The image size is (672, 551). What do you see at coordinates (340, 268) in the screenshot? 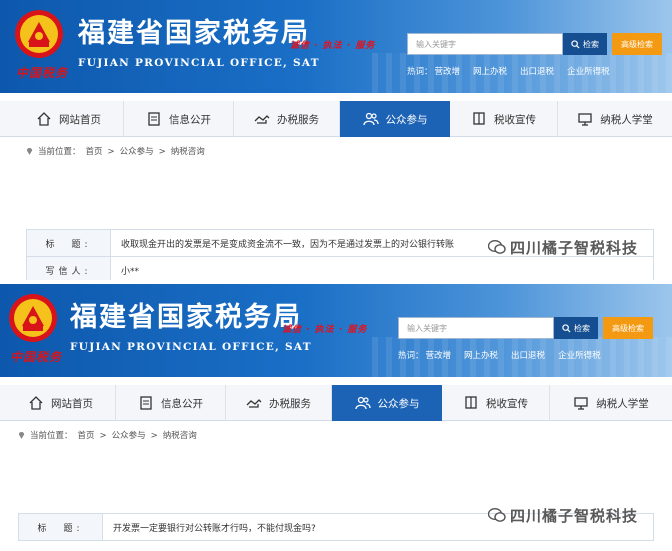
I see `table-row: 写信人: 小**` at bounding box center [340, 268].